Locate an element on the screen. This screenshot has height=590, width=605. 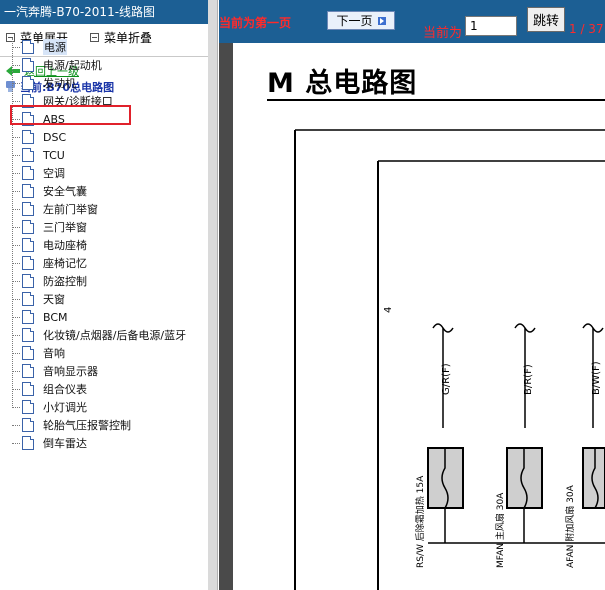
sidebar-item: 安全气囊 is located at coordinates (104, 191).